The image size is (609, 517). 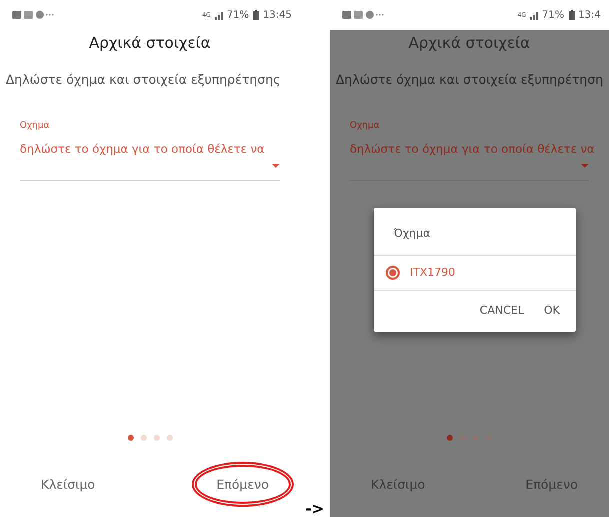 What do you see at coordinates (551, 484) in the screenshot?
I see `text-button: Επόμενο` at bounding box center [551, 484].